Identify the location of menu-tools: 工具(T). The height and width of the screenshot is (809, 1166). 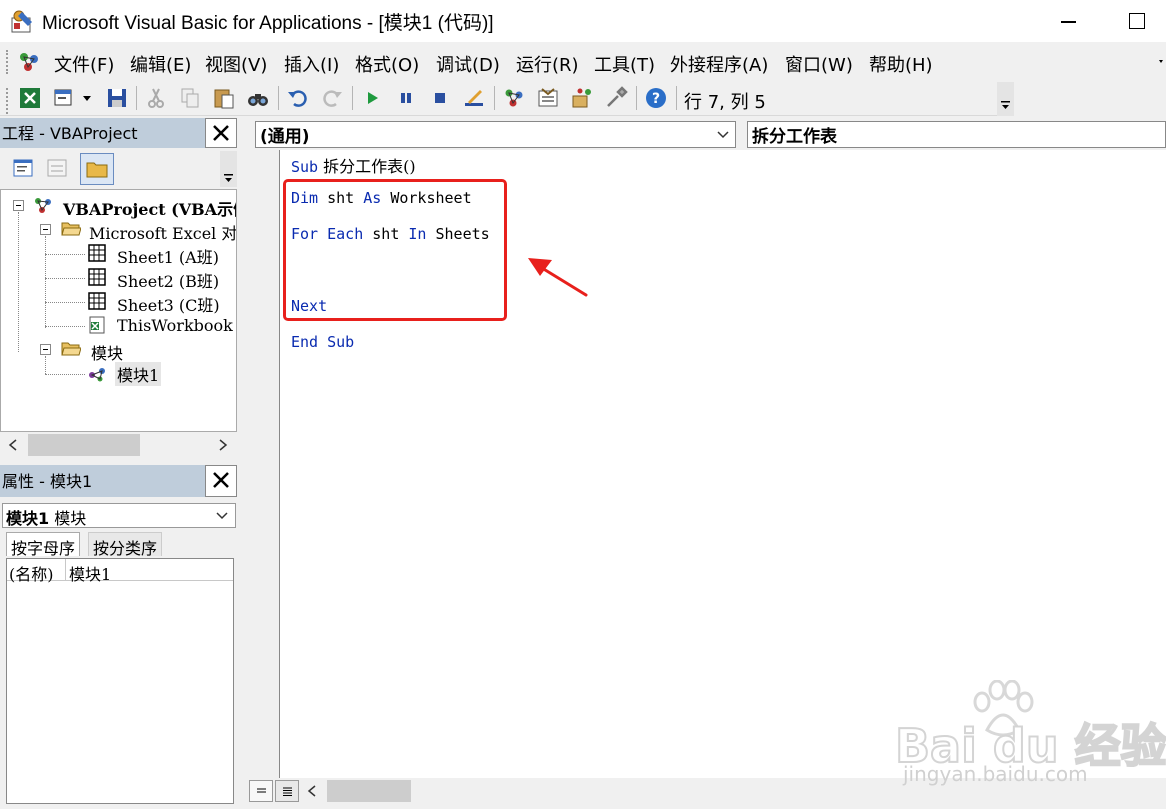
(624, 64).